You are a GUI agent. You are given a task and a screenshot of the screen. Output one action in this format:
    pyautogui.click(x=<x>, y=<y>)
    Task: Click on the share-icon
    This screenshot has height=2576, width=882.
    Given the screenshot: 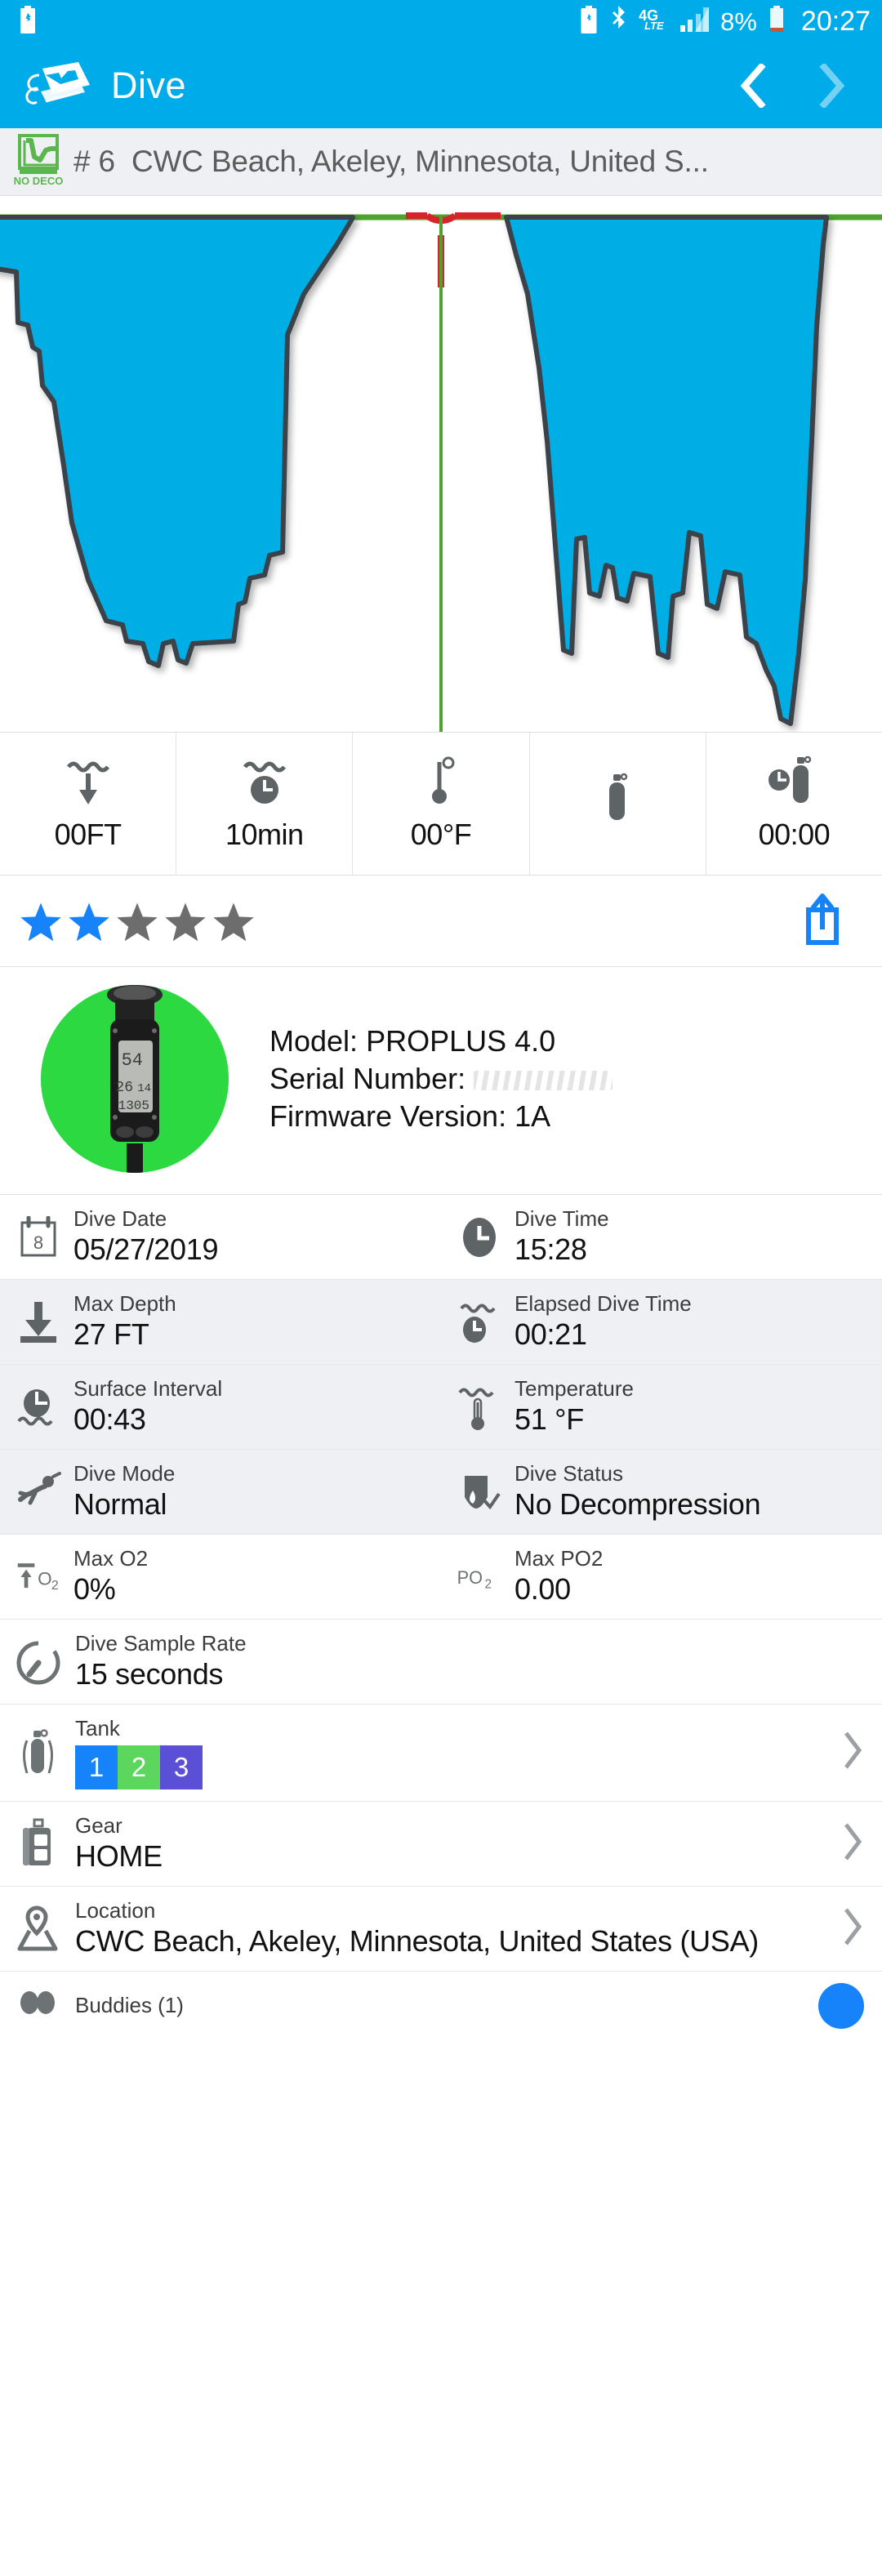 What is the action you would take?
    pyautogui.click(x=822, y=921)
    